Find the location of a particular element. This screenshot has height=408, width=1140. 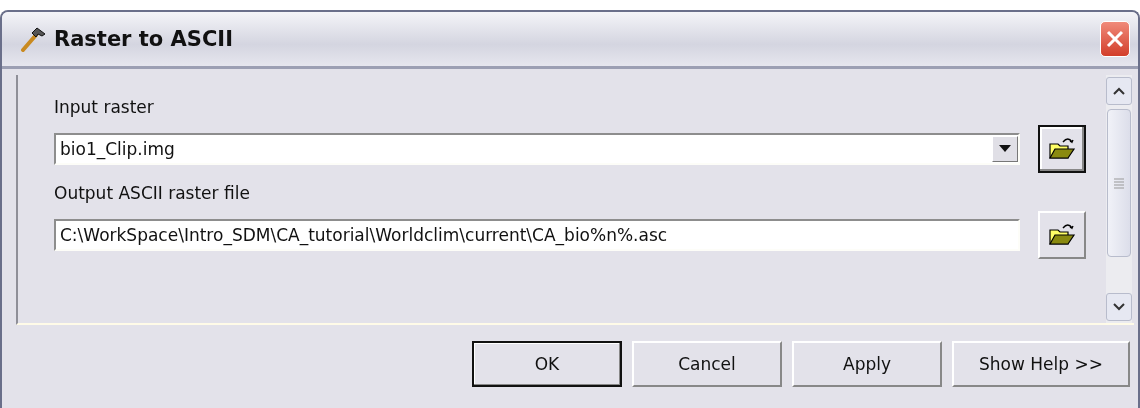

window-title: Raster to ASCII is located at coordinates (144, 39).